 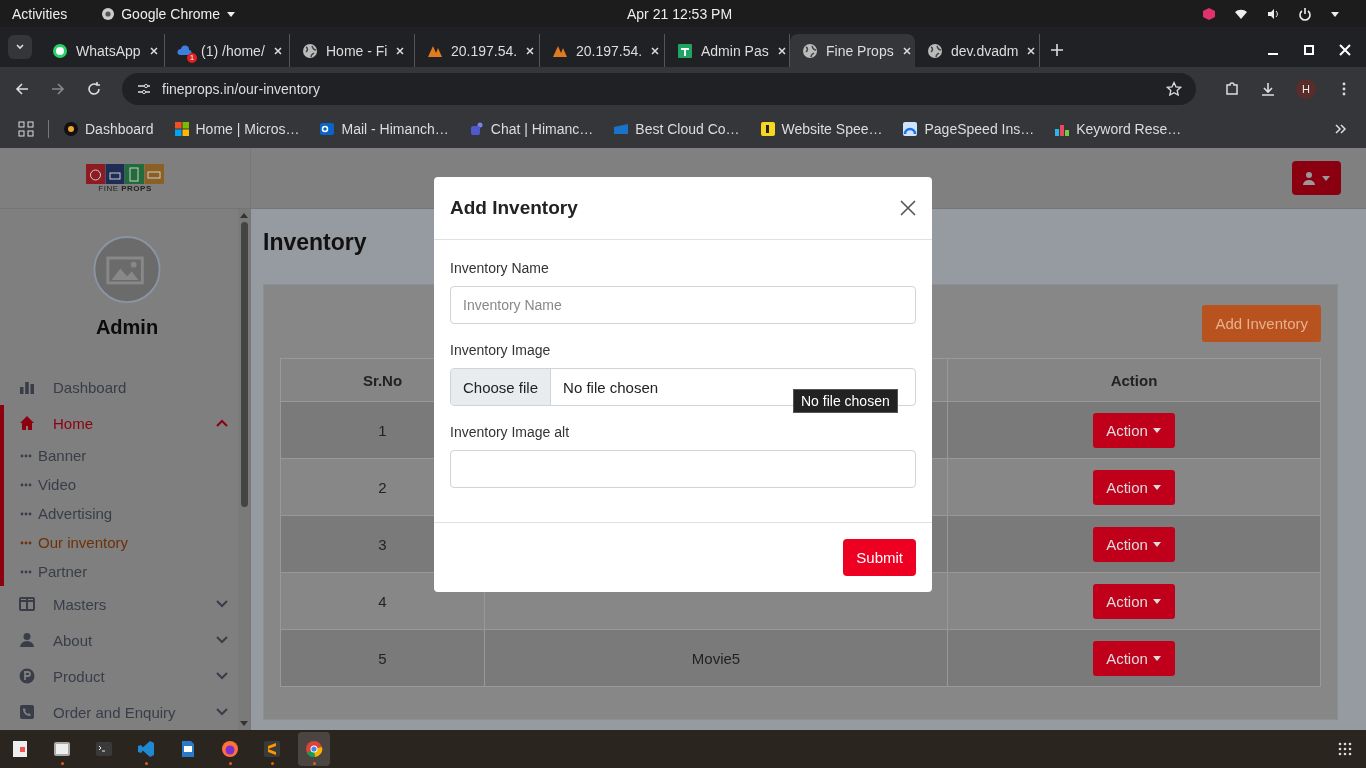 What do you see at coordinates (127, 269) in the screenshot?
I see `image-placeholder-icon` at bounding box center [127, 269].